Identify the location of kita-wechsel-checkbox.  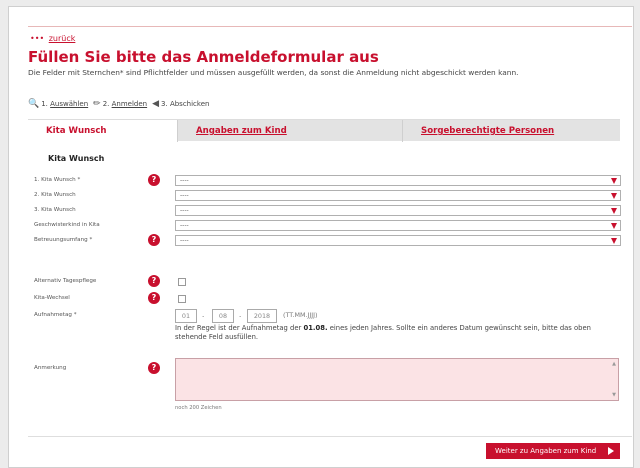
(182, 299).